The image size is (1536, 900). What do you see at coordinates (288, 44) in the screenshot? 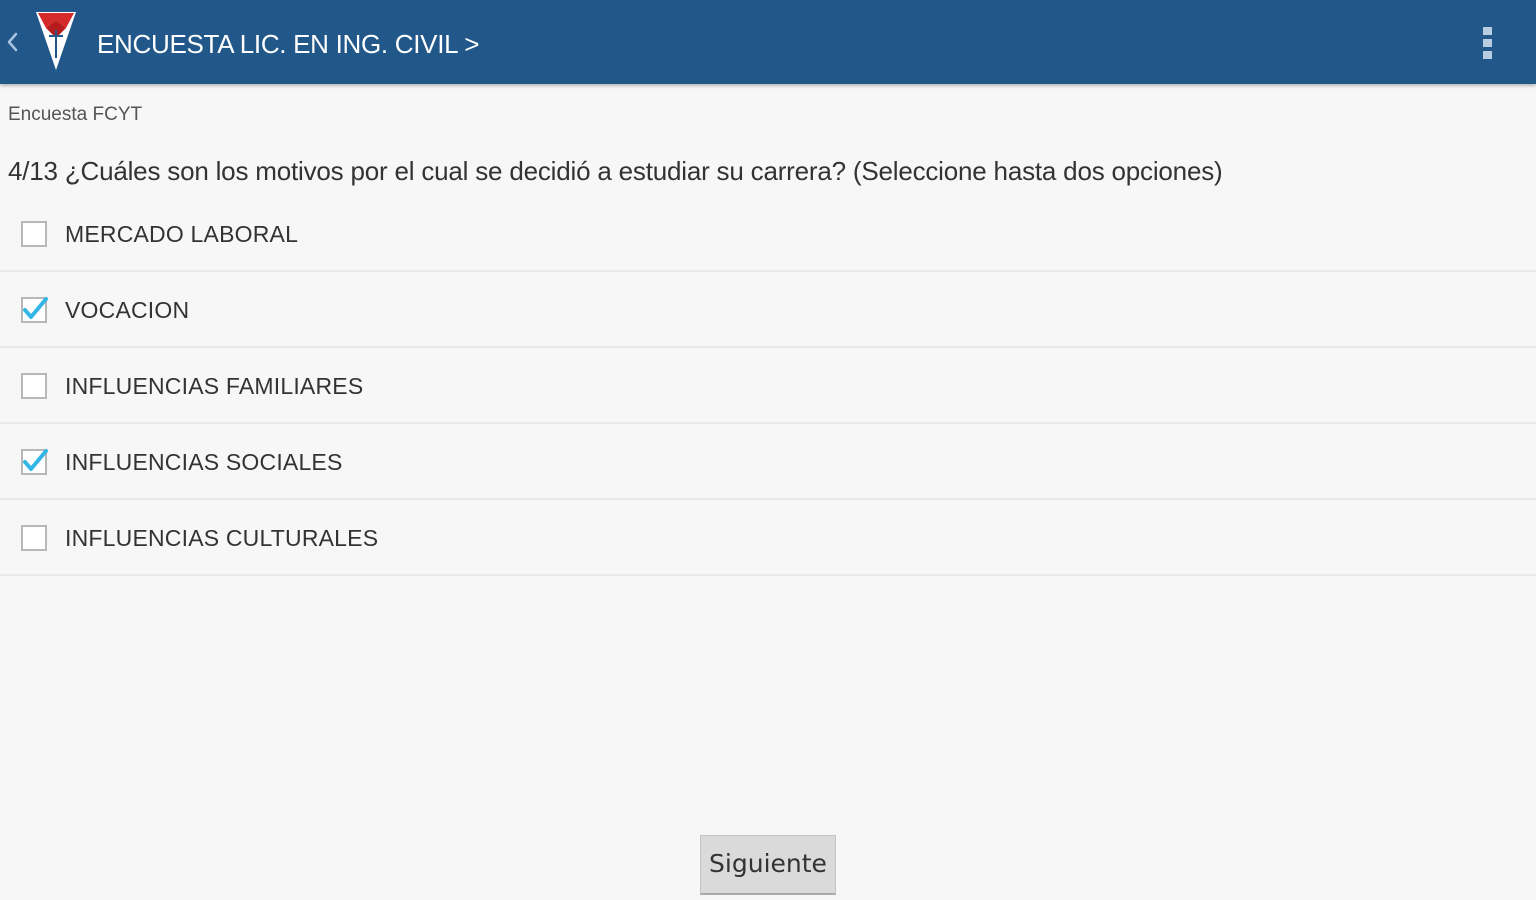
I see `app-title: ENCUESTA LIC. EN ING. CIVIL >` at bounding box center [288, 44].